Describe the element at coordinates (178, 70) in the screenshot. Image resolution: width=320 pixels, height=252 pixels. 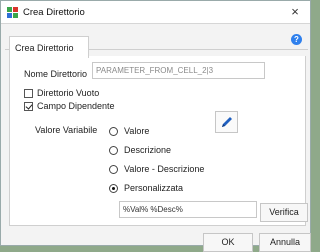
I see `nome-direttorio-input` at that location.